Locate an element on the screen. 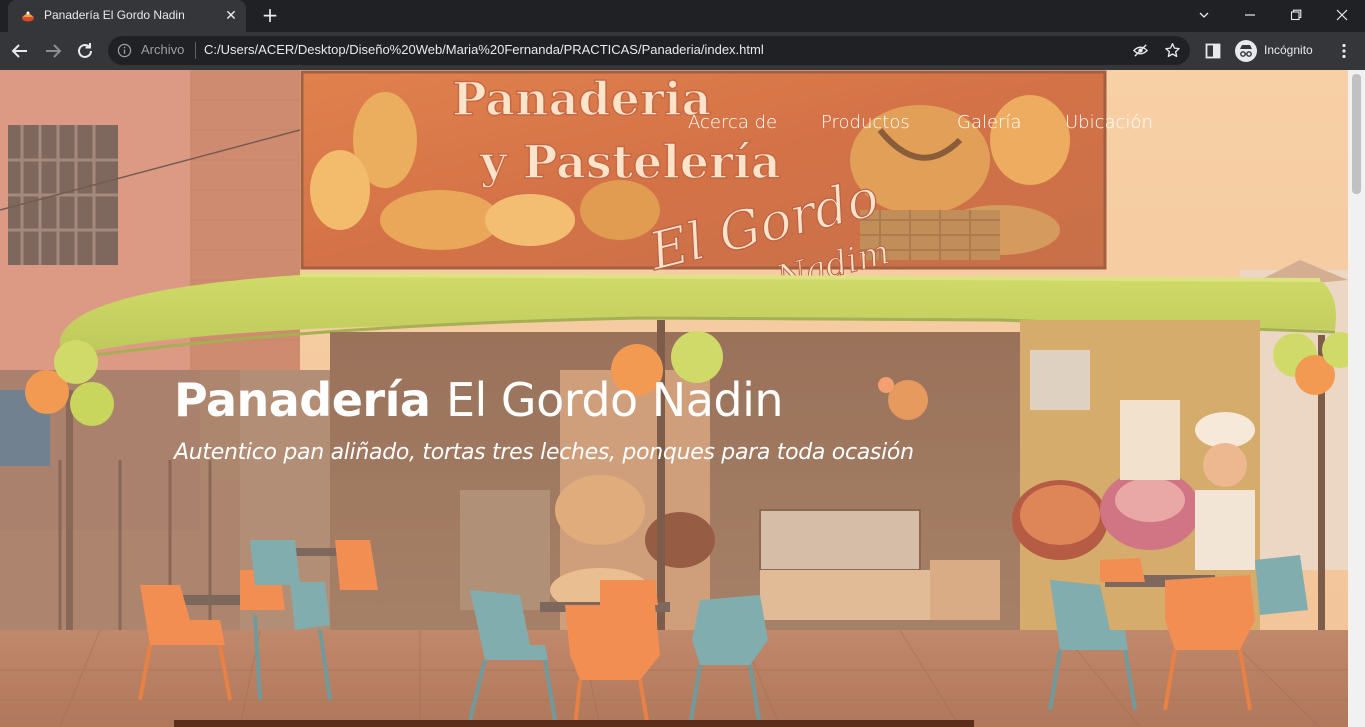  nav-link-acerca-de: Acerca de is located at coordinates (732, 122).